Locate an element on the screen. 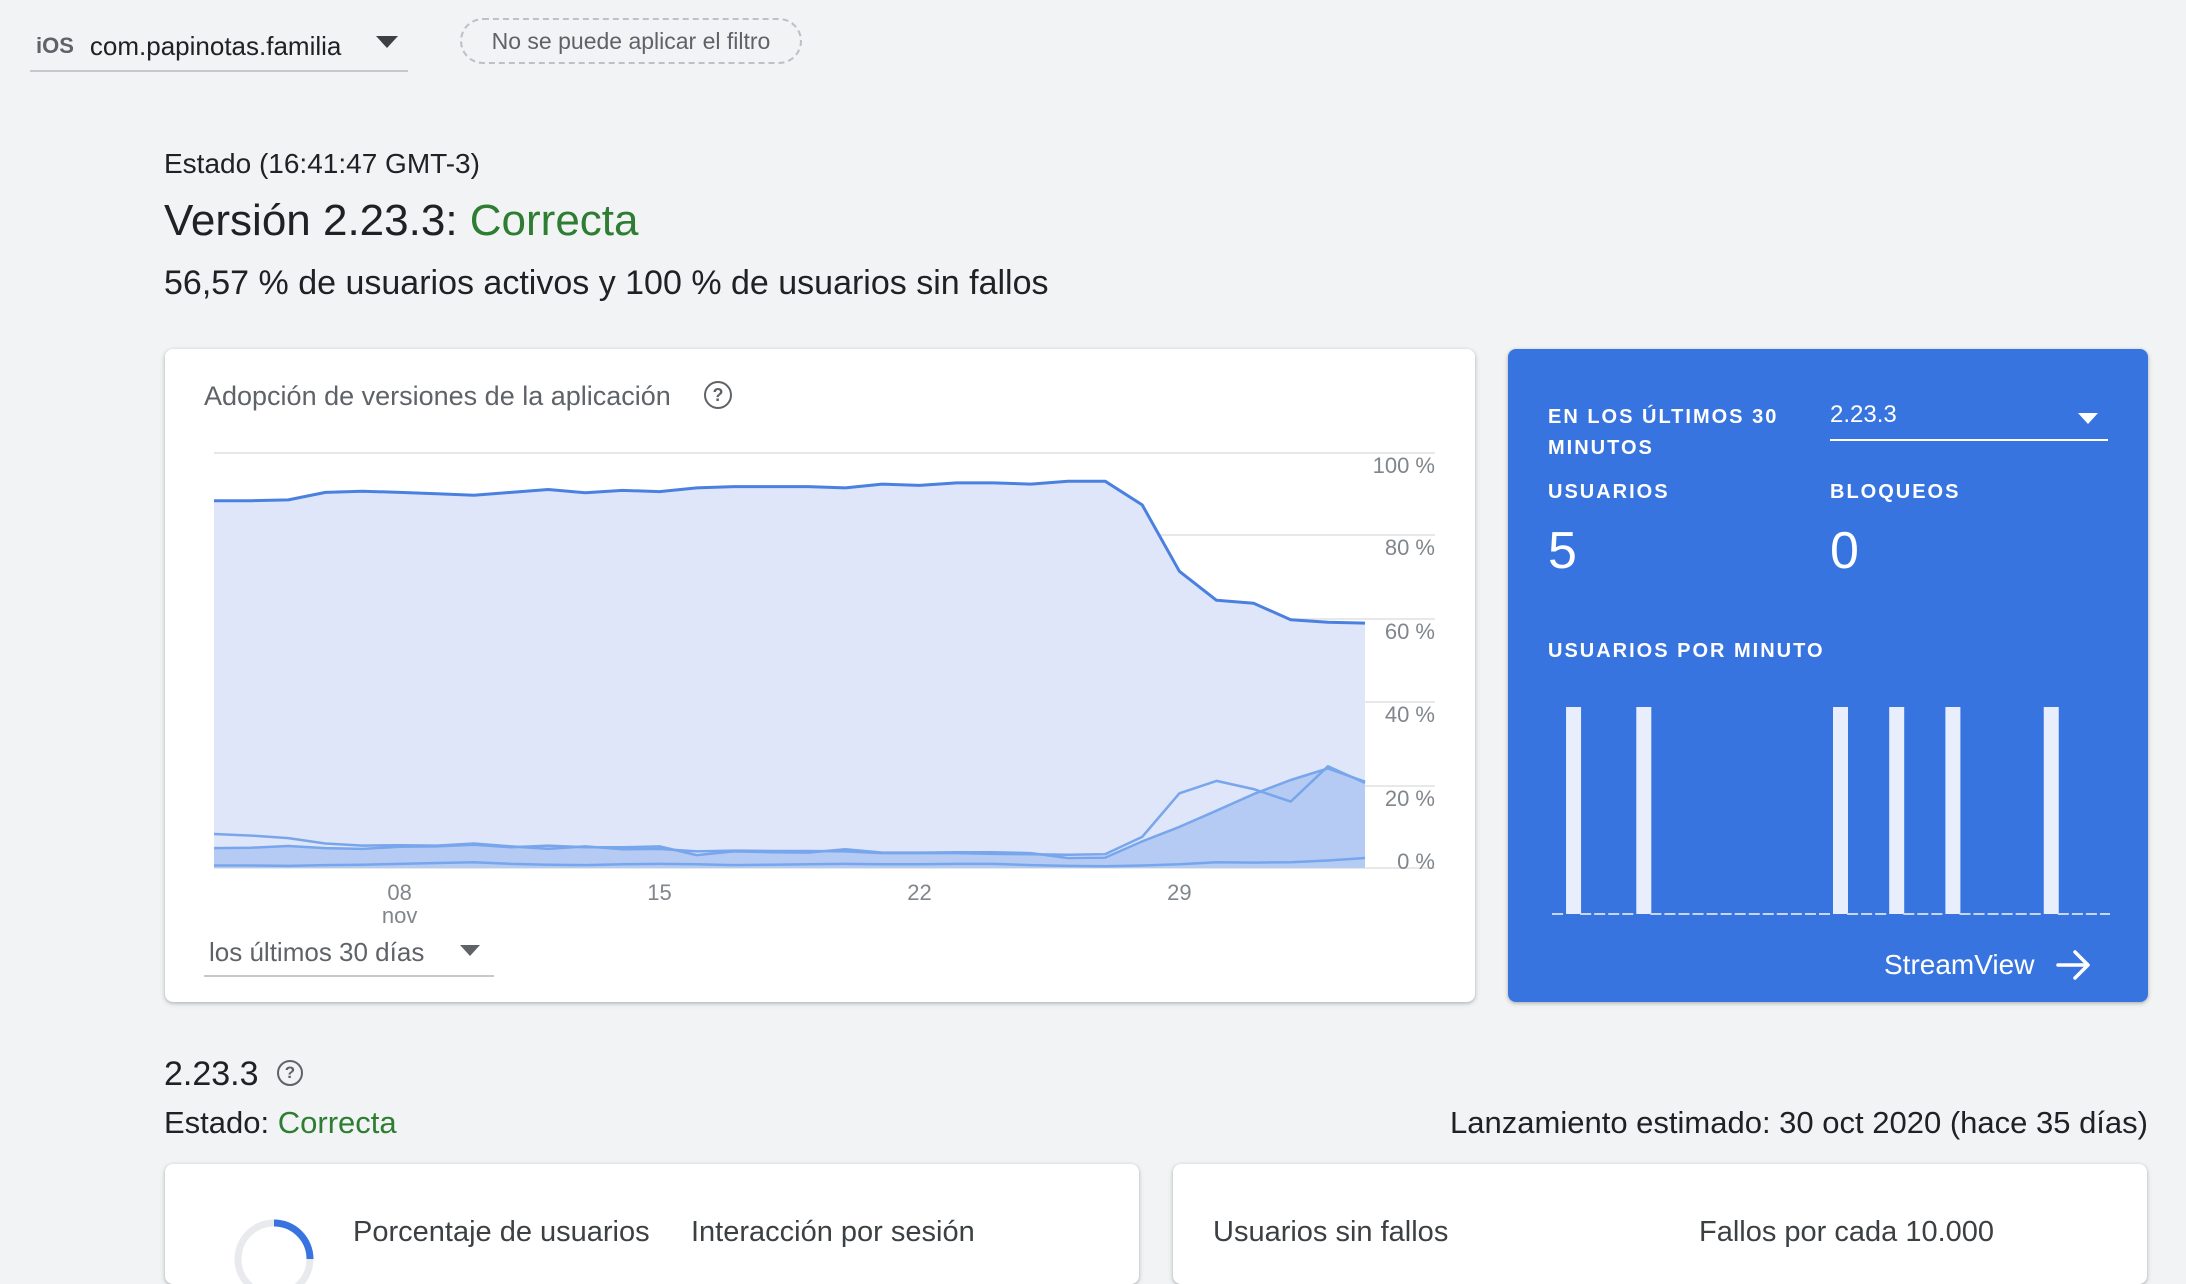  app-name: com.papinotas.familia is located at coordinates (215, 45).